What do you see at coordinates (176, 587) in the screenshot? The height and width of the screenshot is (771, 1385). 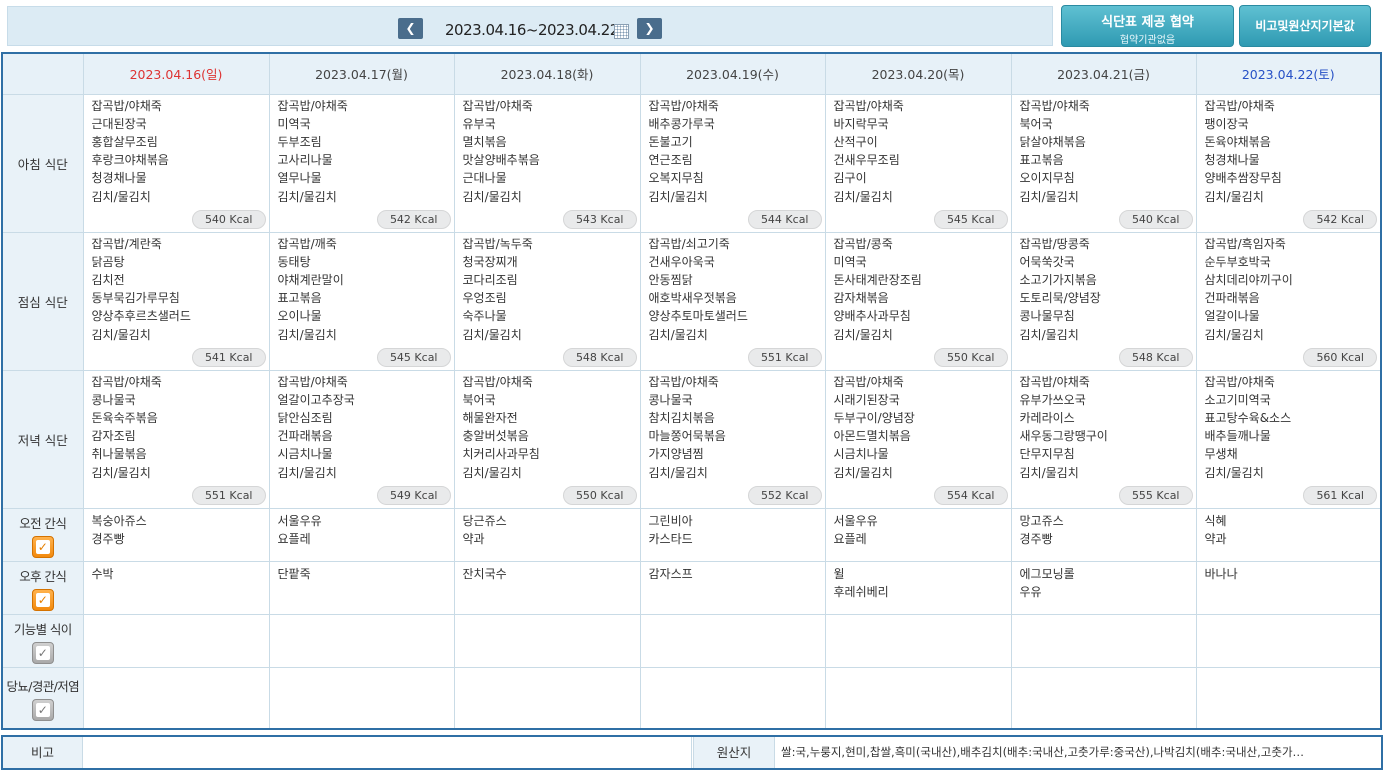 I see `snack-cell: 수박` at bounding box center [176, 587].